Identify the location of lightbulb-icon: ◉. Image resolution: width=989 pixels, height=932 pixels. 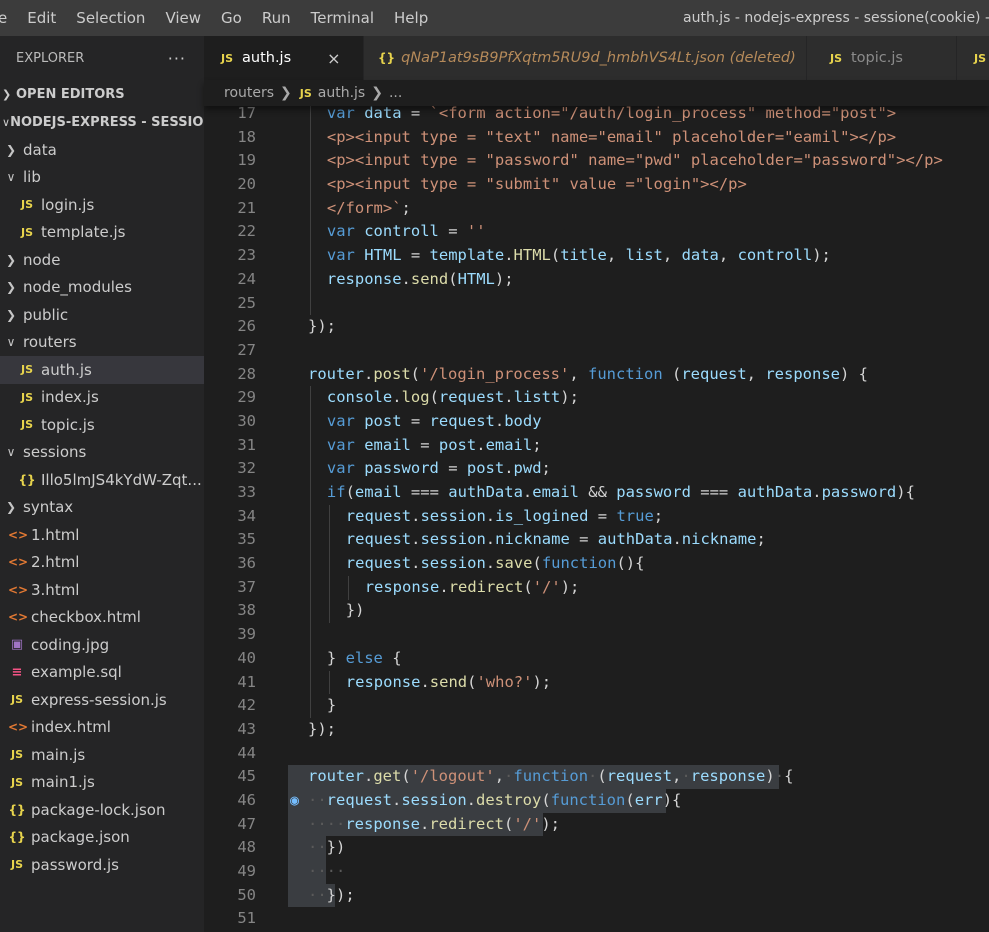
(294, 801).